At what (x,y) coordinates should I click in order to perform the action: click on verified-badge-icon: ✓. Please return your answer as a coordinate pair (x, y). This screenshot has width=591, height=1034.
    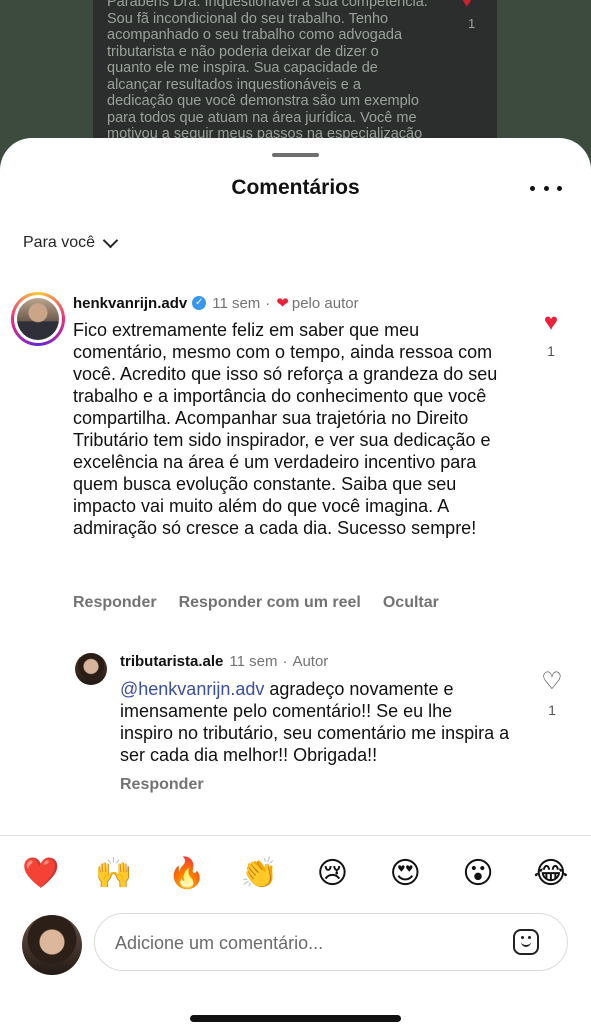
    Looking at the image, I should click on (199, 303).